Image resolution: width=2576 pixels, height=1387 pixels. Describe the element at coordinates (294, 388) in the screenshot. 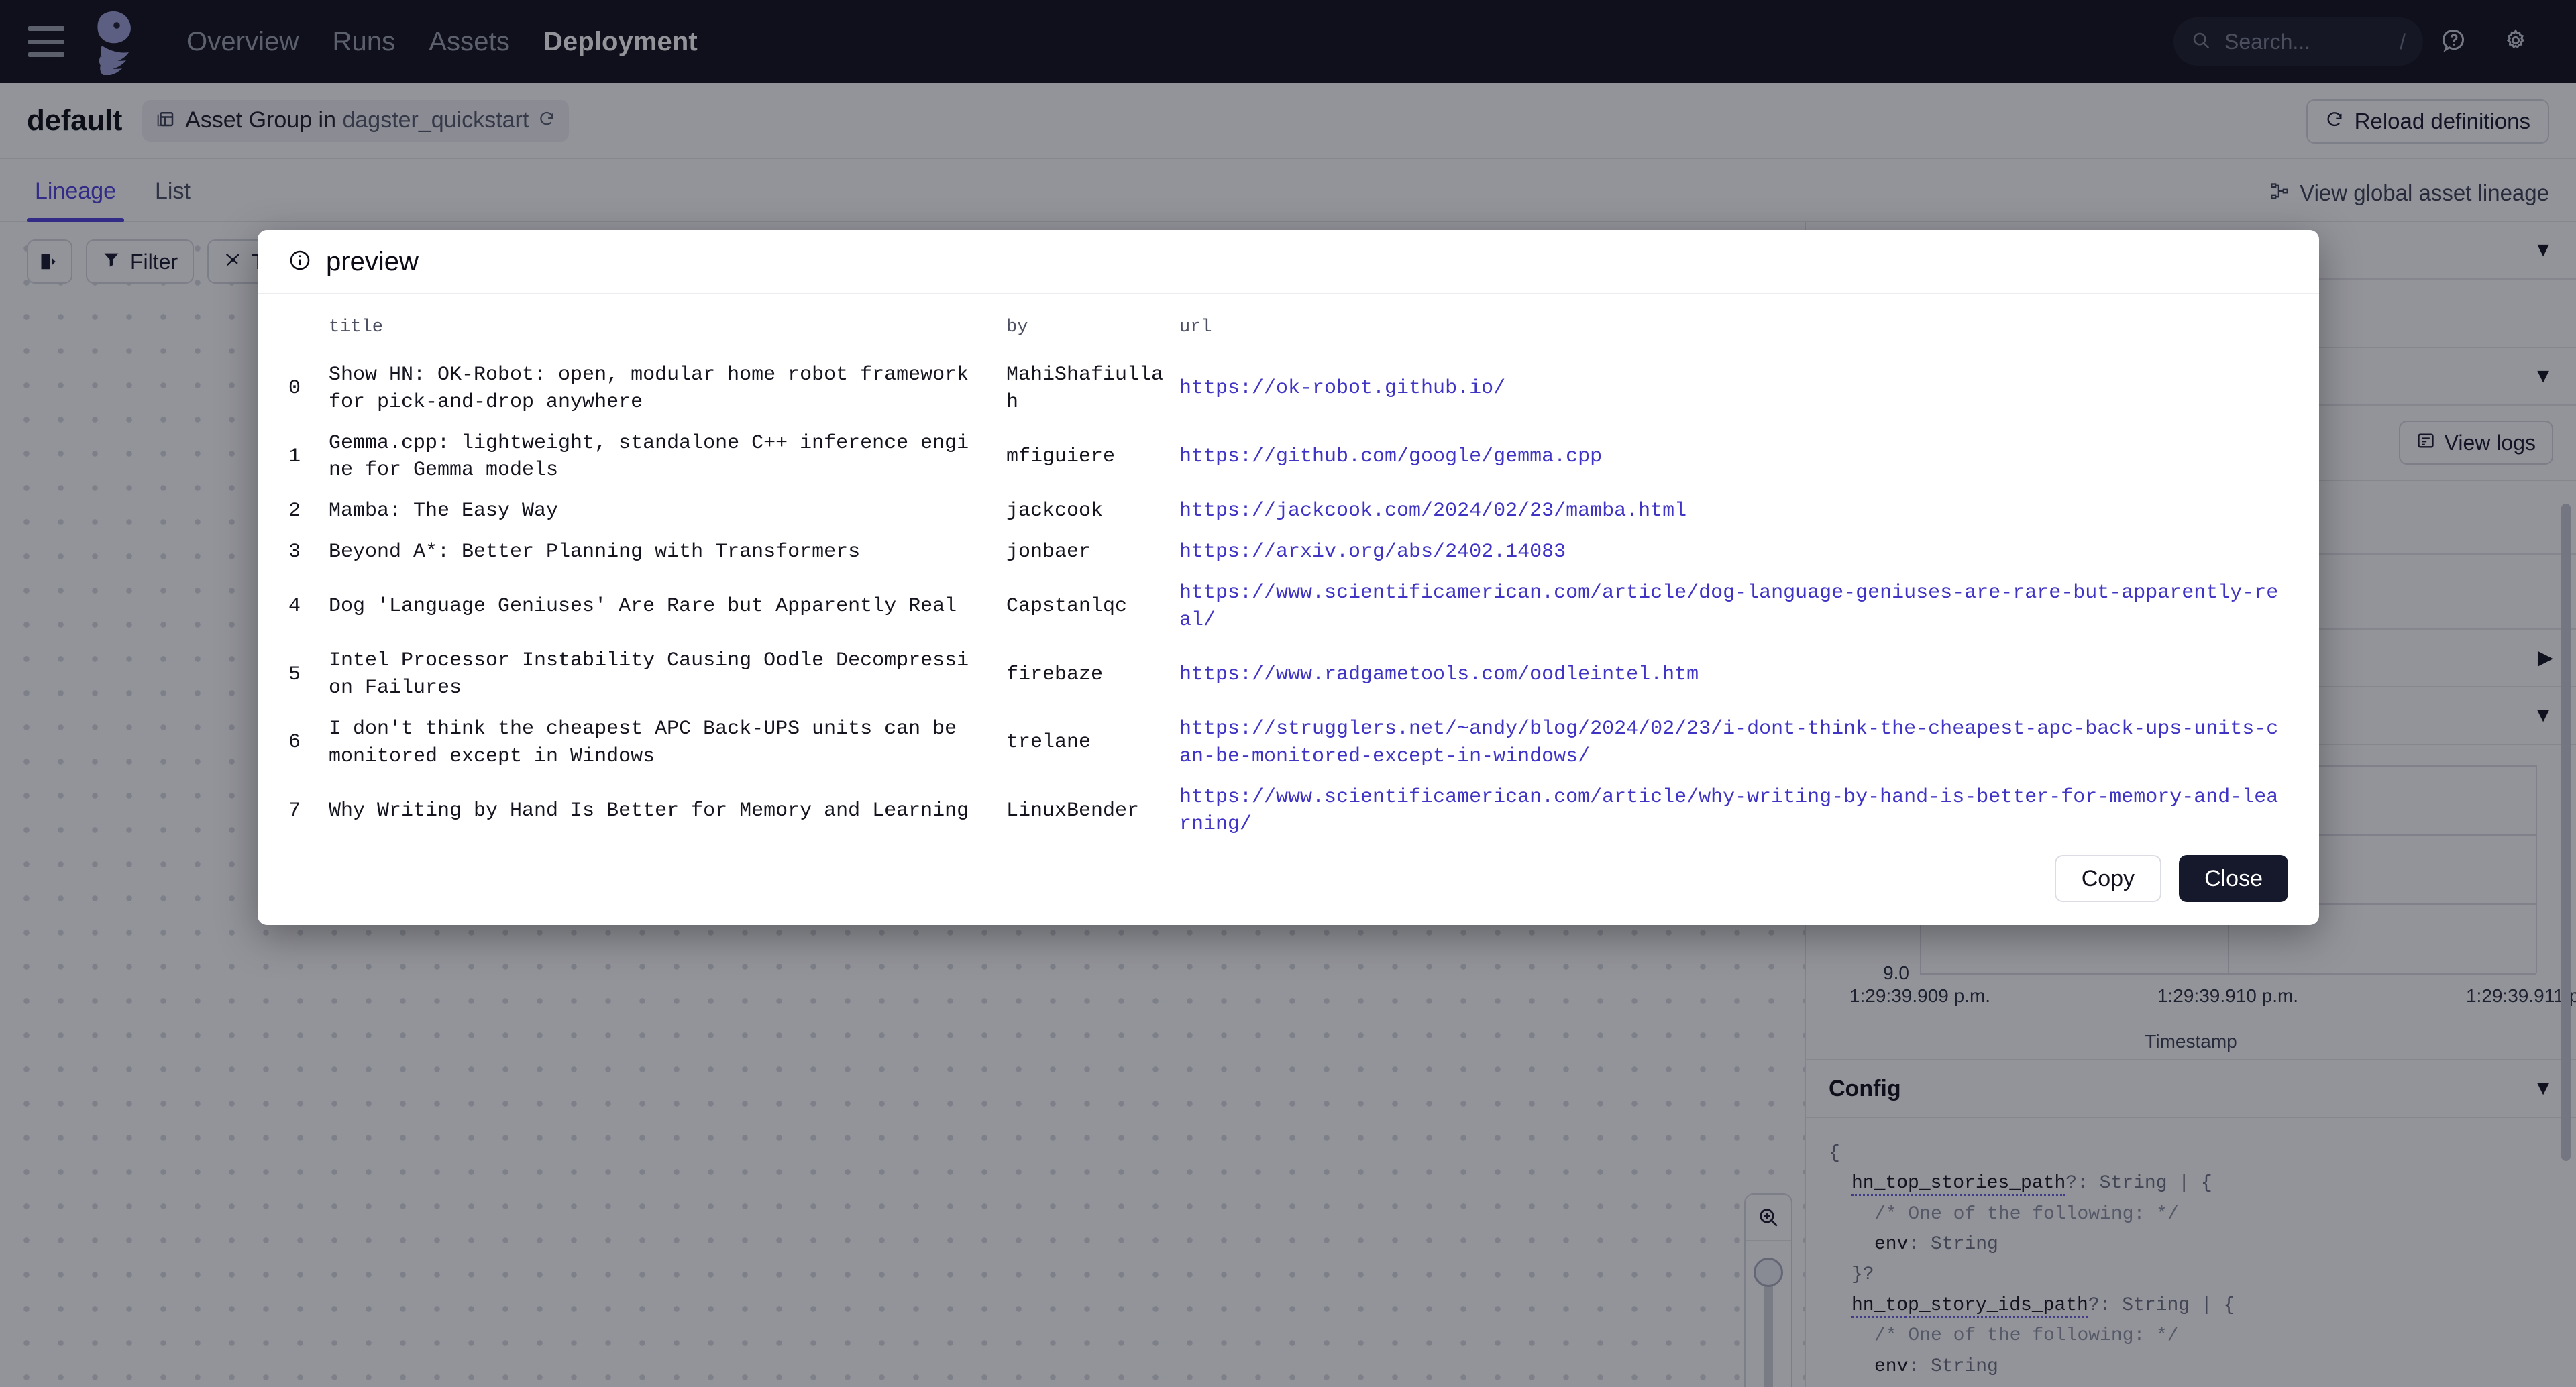

I see `row-index: 0` at that location.